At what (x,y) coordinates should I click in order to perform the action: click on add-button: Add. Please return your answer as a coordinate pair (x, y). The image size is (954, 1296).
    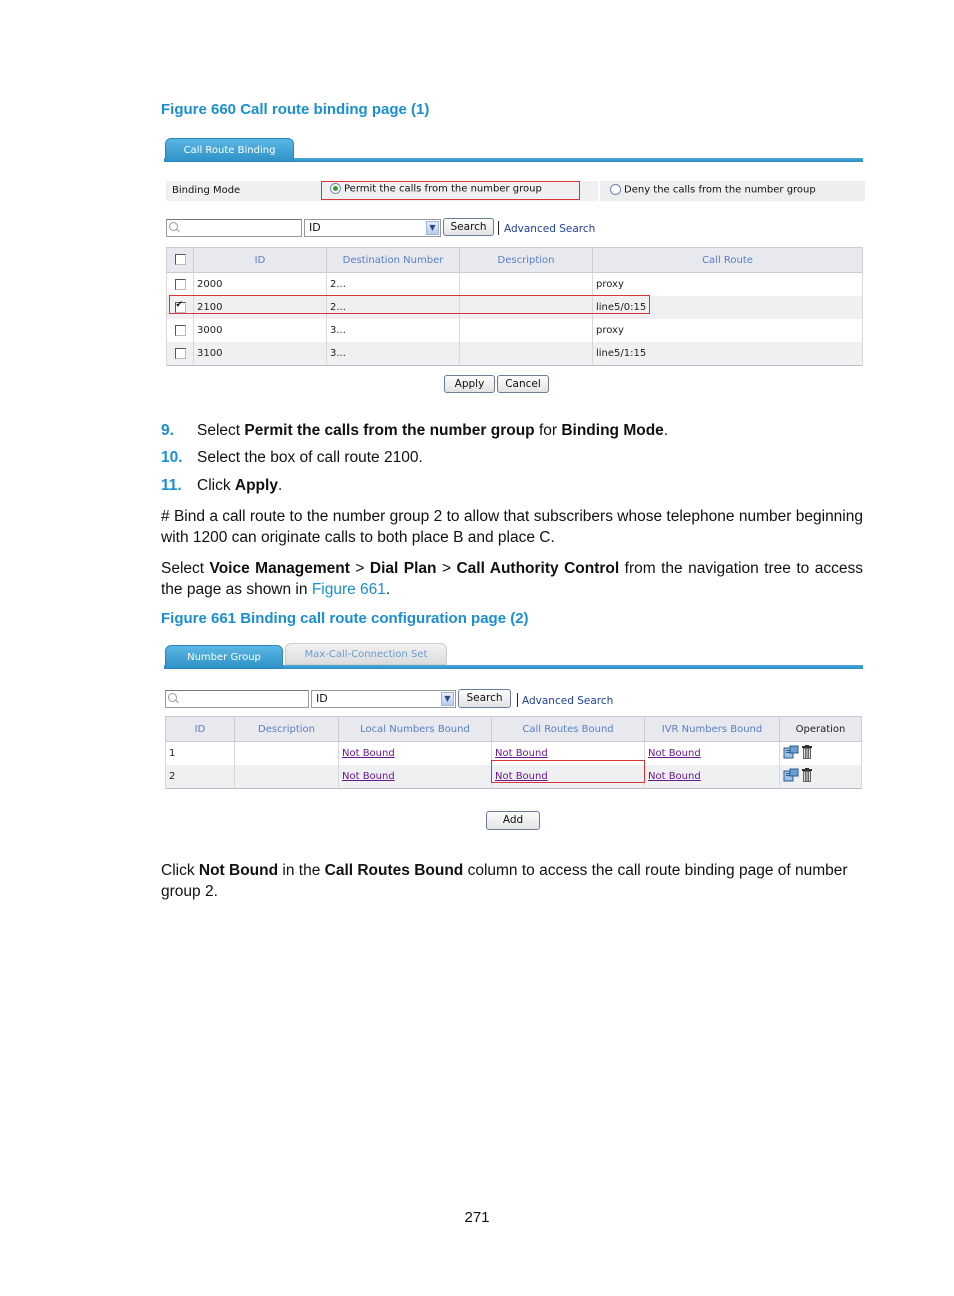
    Looking at the image, I should click on (513, 820).